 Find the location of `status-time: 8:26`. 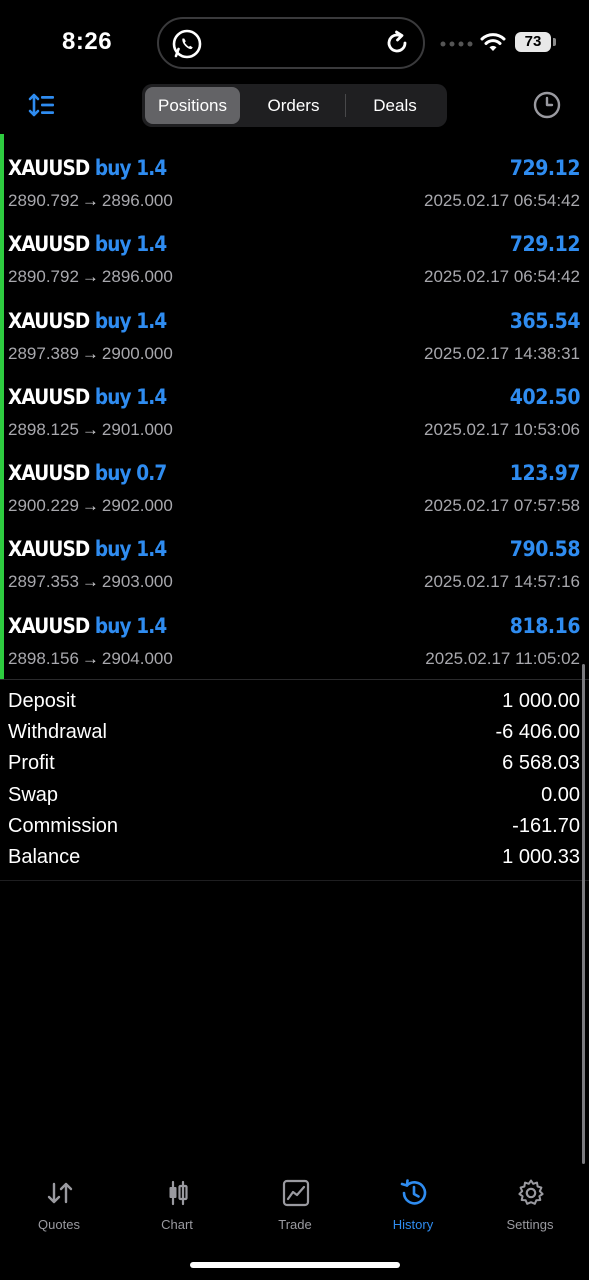

status-time: 8:26 is located at coordinates (87, 41).